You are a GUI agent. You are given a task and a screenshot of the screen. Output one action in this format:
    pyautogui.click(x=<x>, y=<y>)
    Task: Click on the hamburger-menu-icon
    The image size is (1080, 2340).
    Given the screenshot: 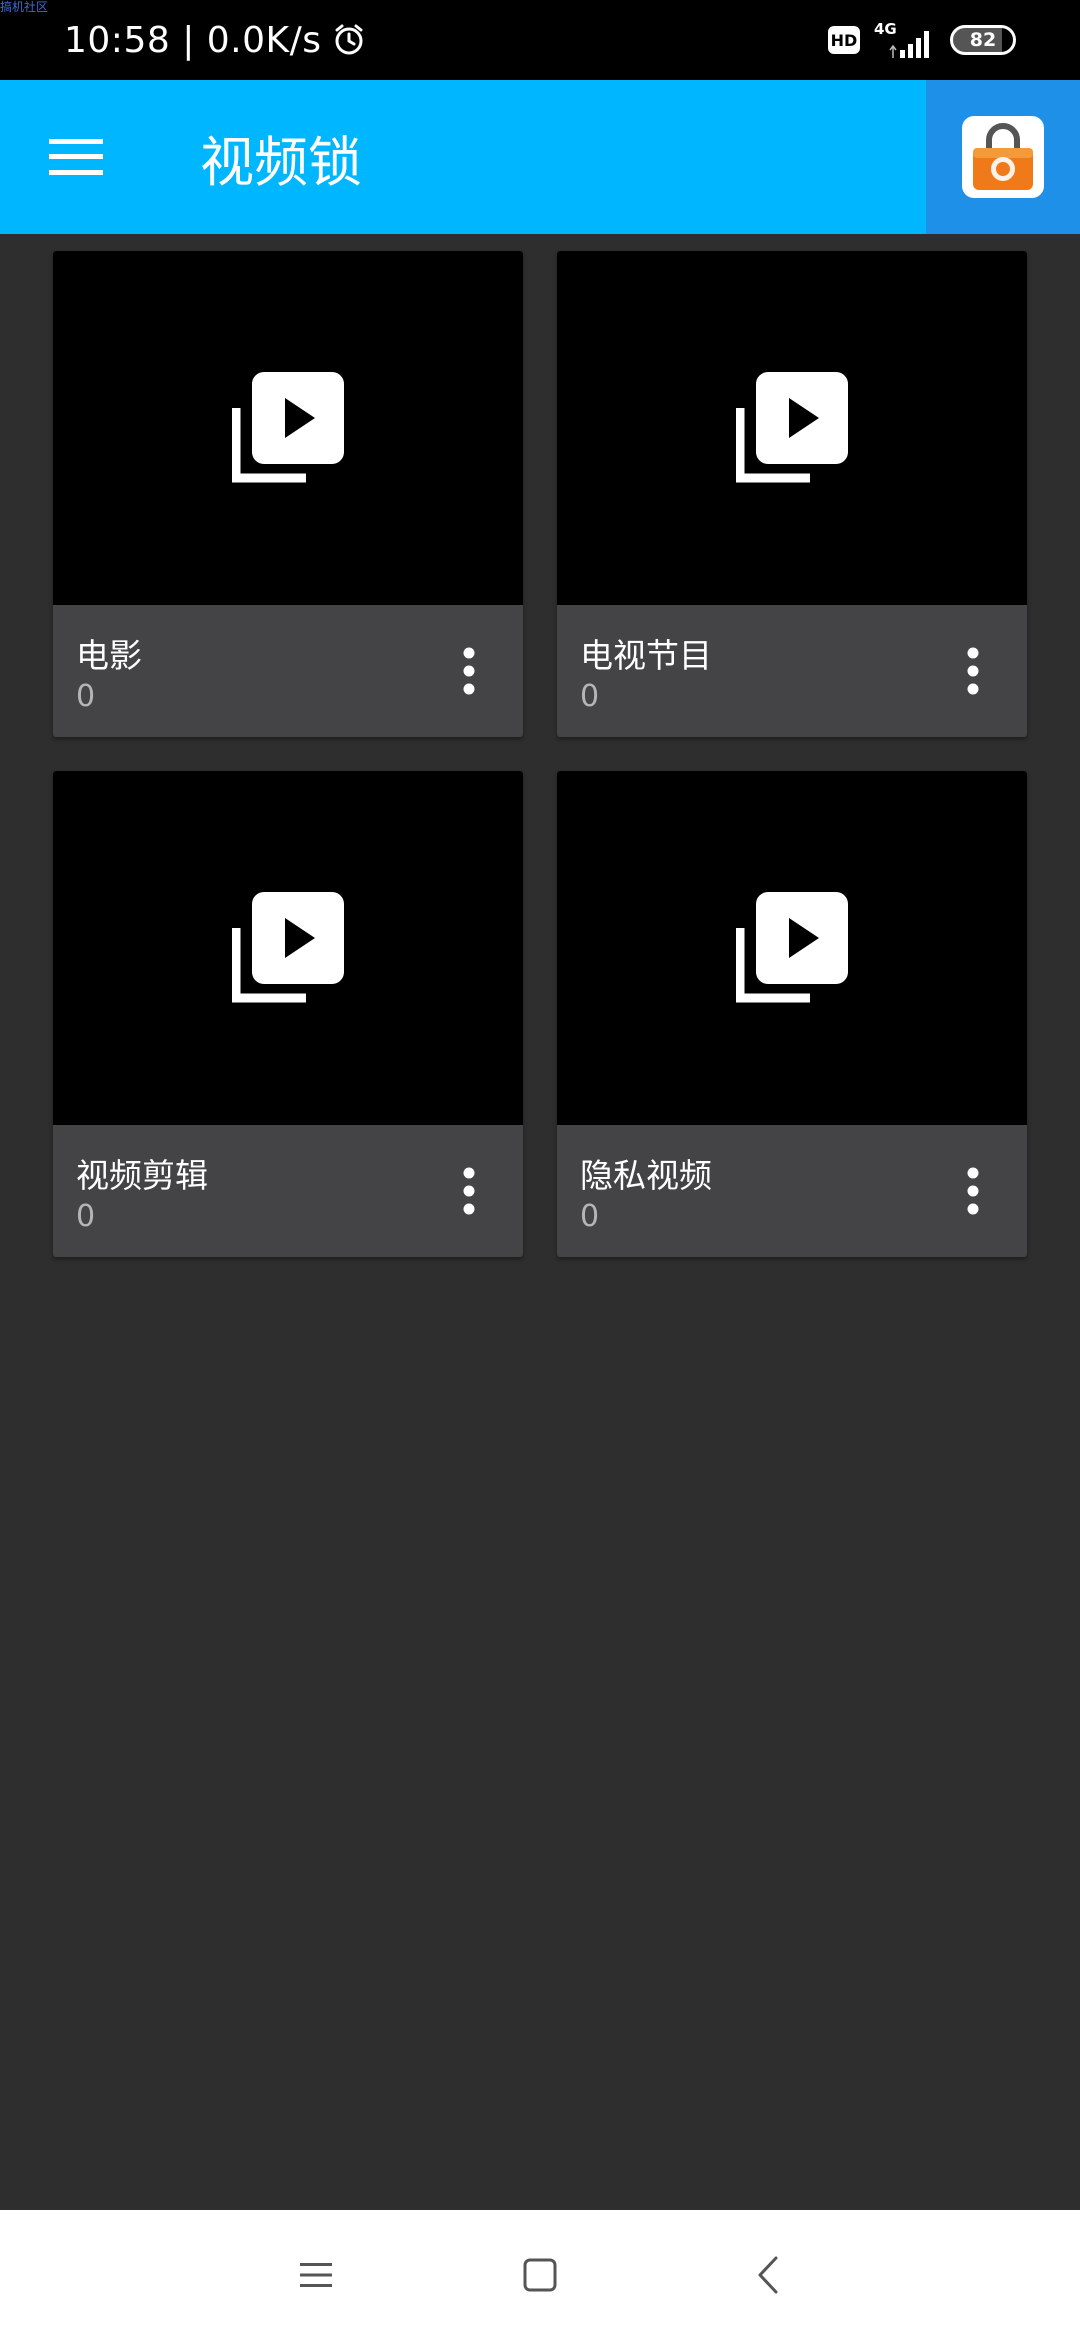 What is the action you would take?
    pyautogui.click(x=76, y=157)
    